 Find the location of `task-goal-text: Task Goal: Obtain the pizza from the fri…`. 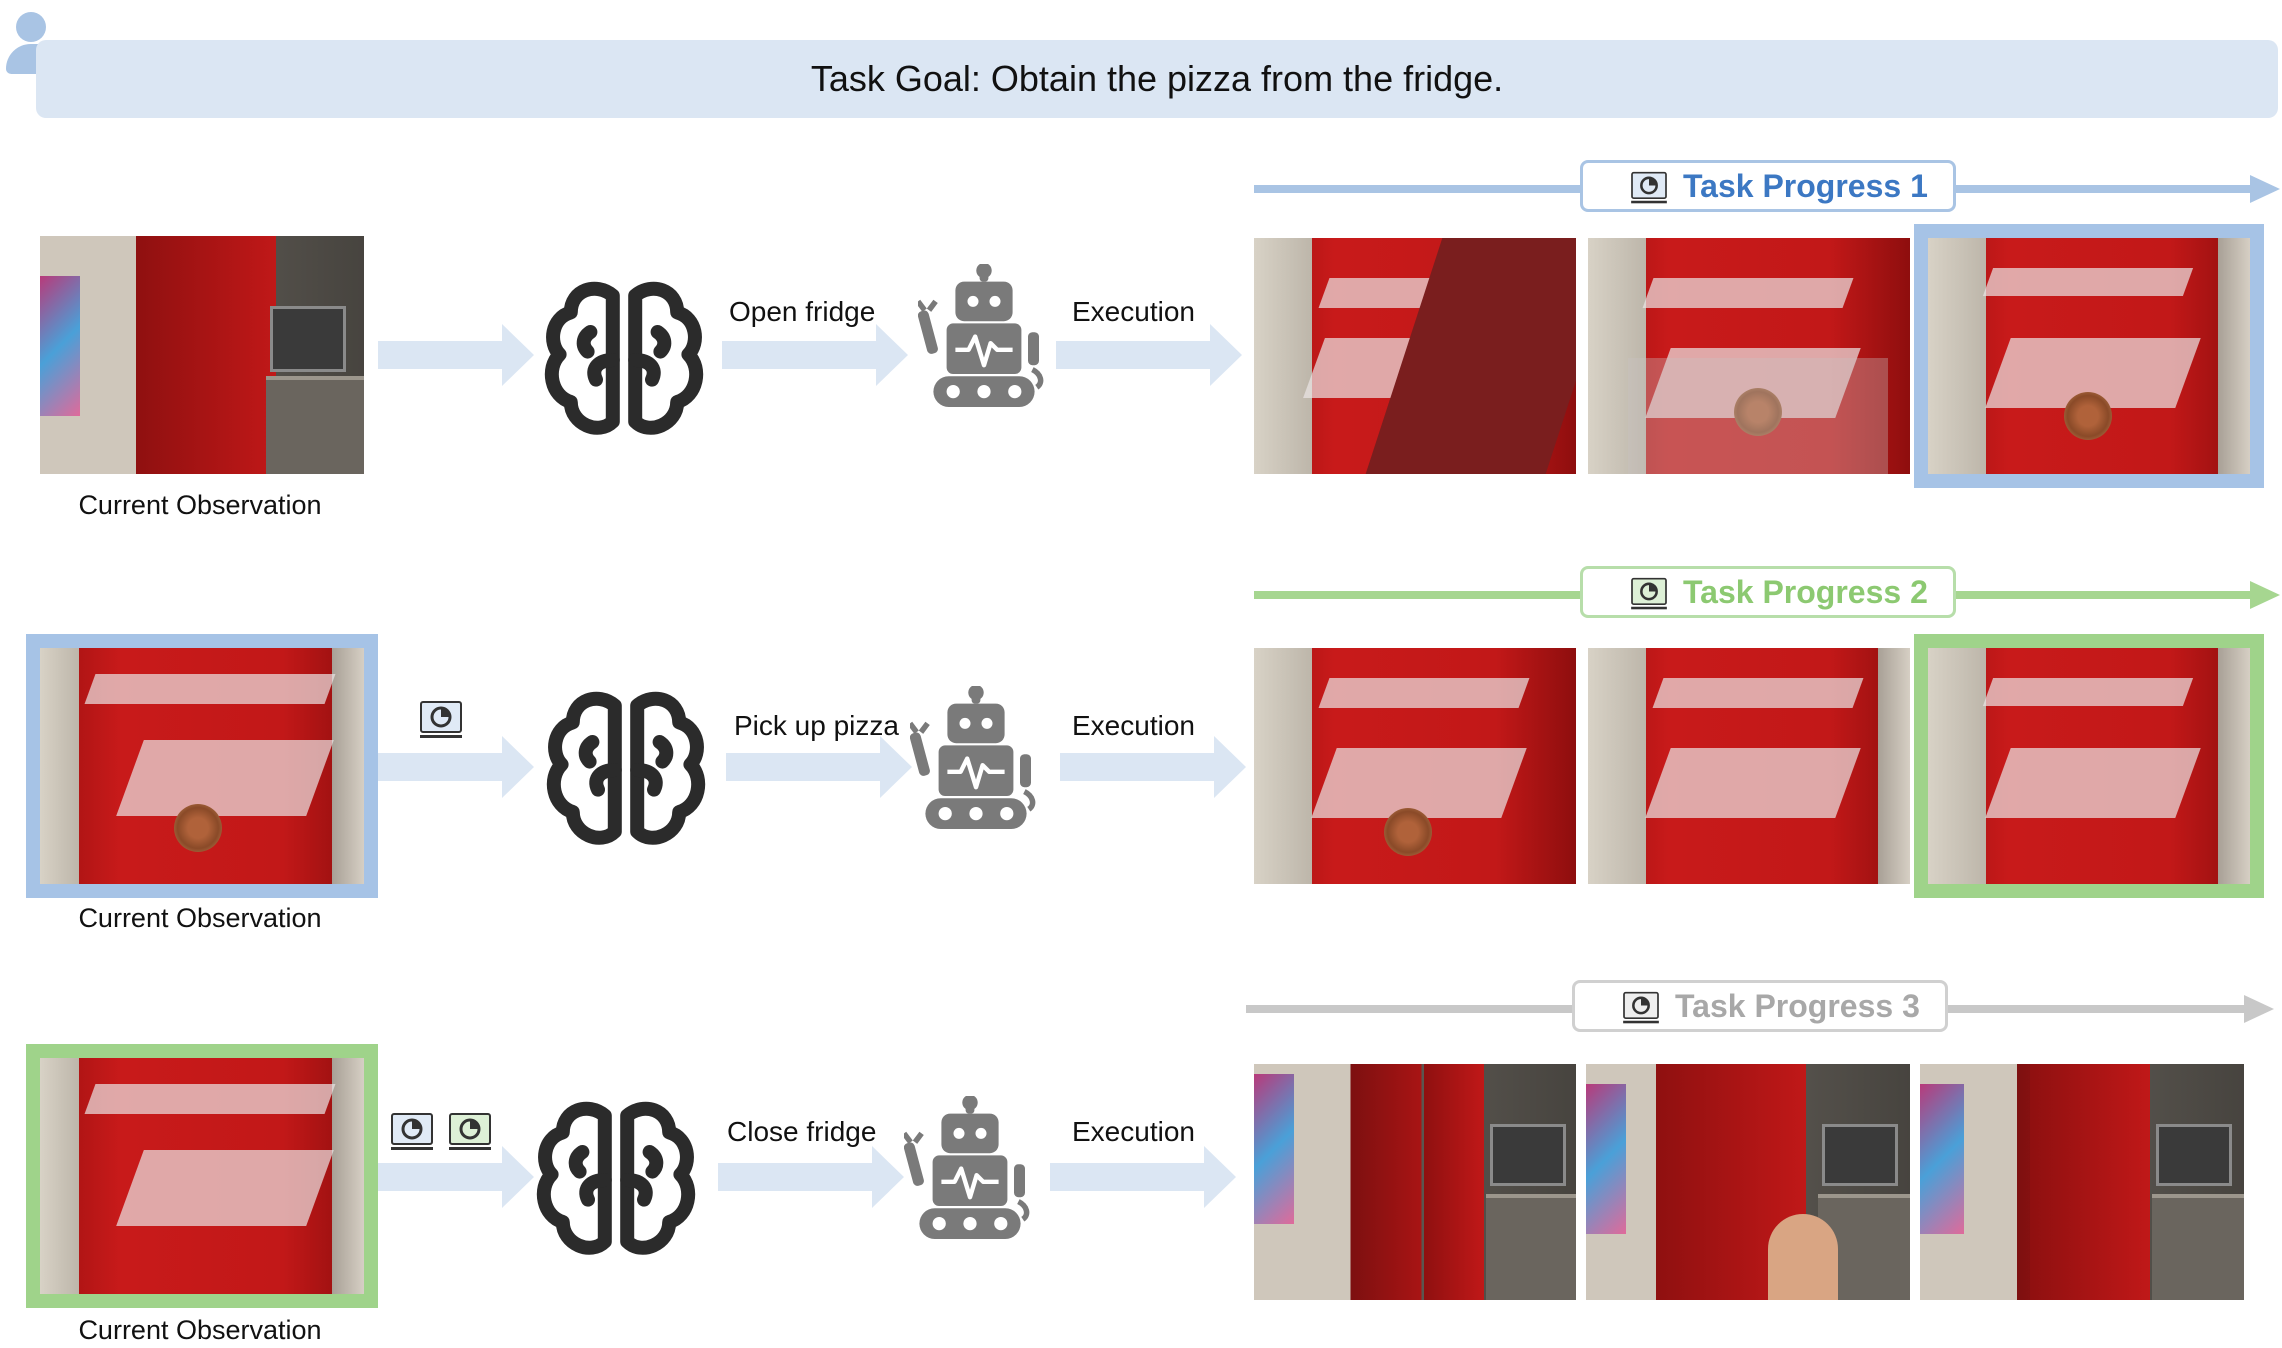

task-goal-text: Task Goal: Obtain the pizza from the fri… is located at coordinates (1157, 78).